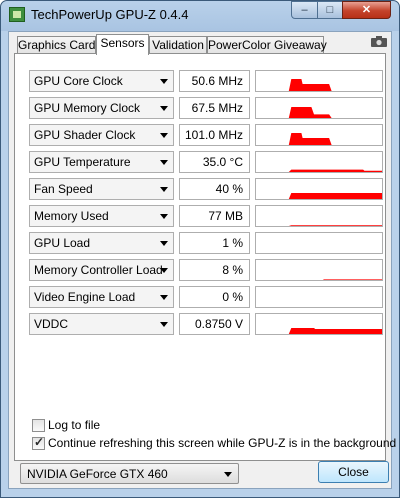 This screenshot has height=498, width=400. What do you see at coordinates (85, 297) in the screenshot?
I see `sensor-name: Video Engine Load` at bounding box center [85, 297].